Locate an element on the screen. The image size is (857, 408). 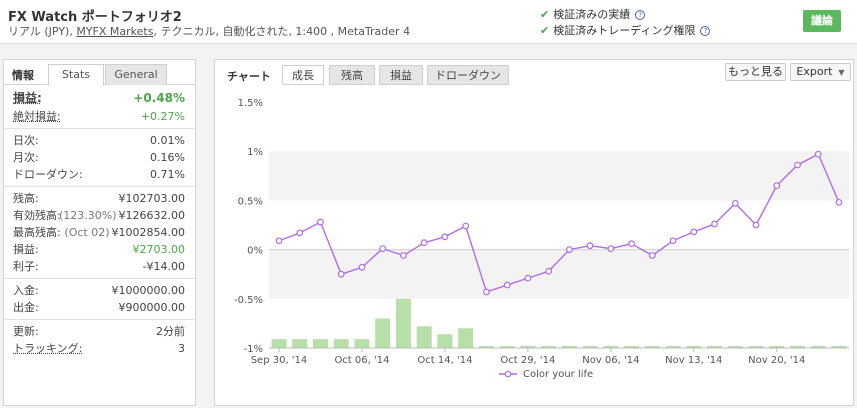
tracking-value: 3 is located at coordinates (181, 348).